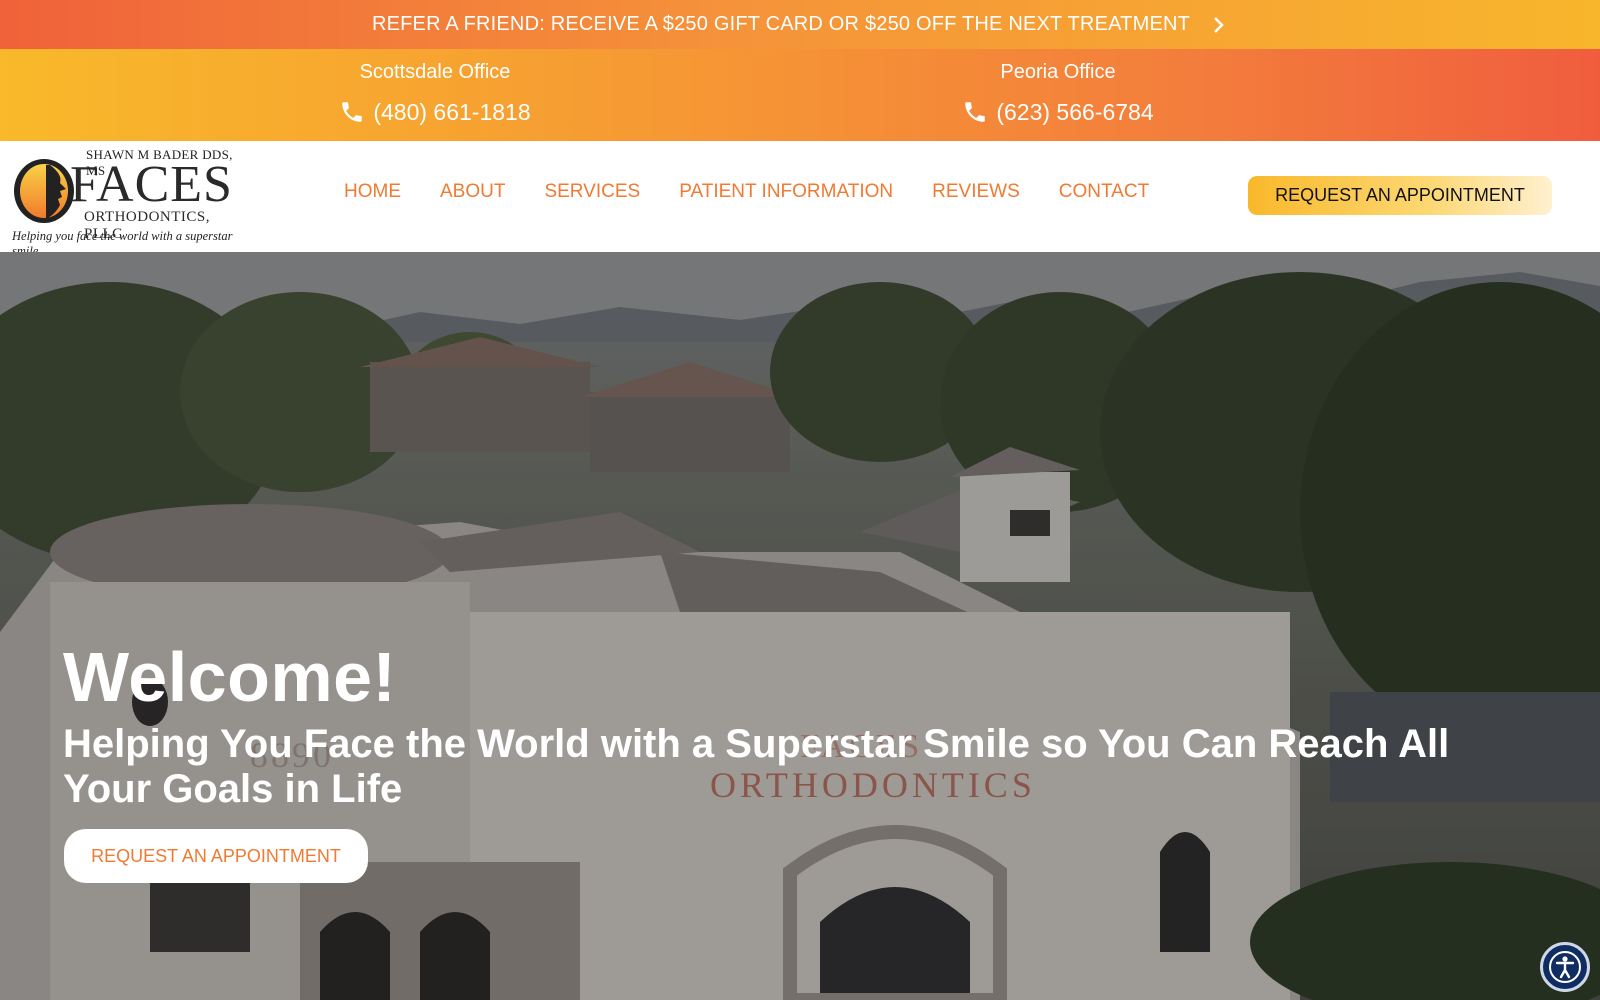 The height and width of the screenshot is (1000, 1600). I want to click on nav-home: HOME, so click(372, 192).